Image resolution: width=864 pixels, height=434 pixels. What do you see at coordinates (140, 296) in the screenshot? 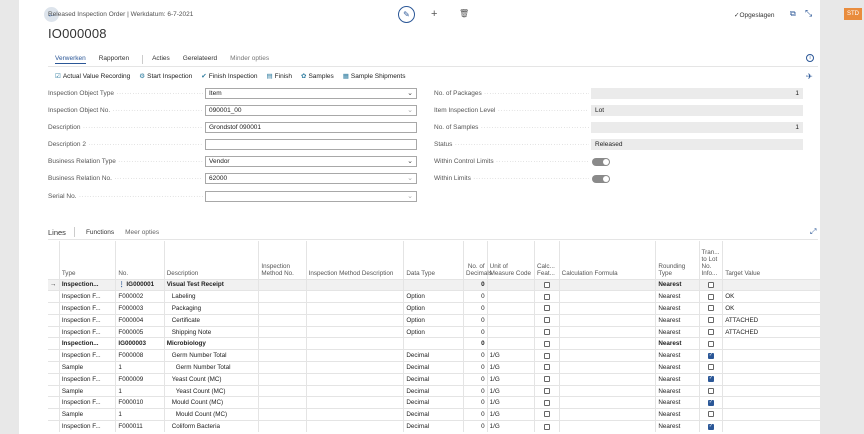
I see `cell-no: F000002` at bounding box center [140, 296].